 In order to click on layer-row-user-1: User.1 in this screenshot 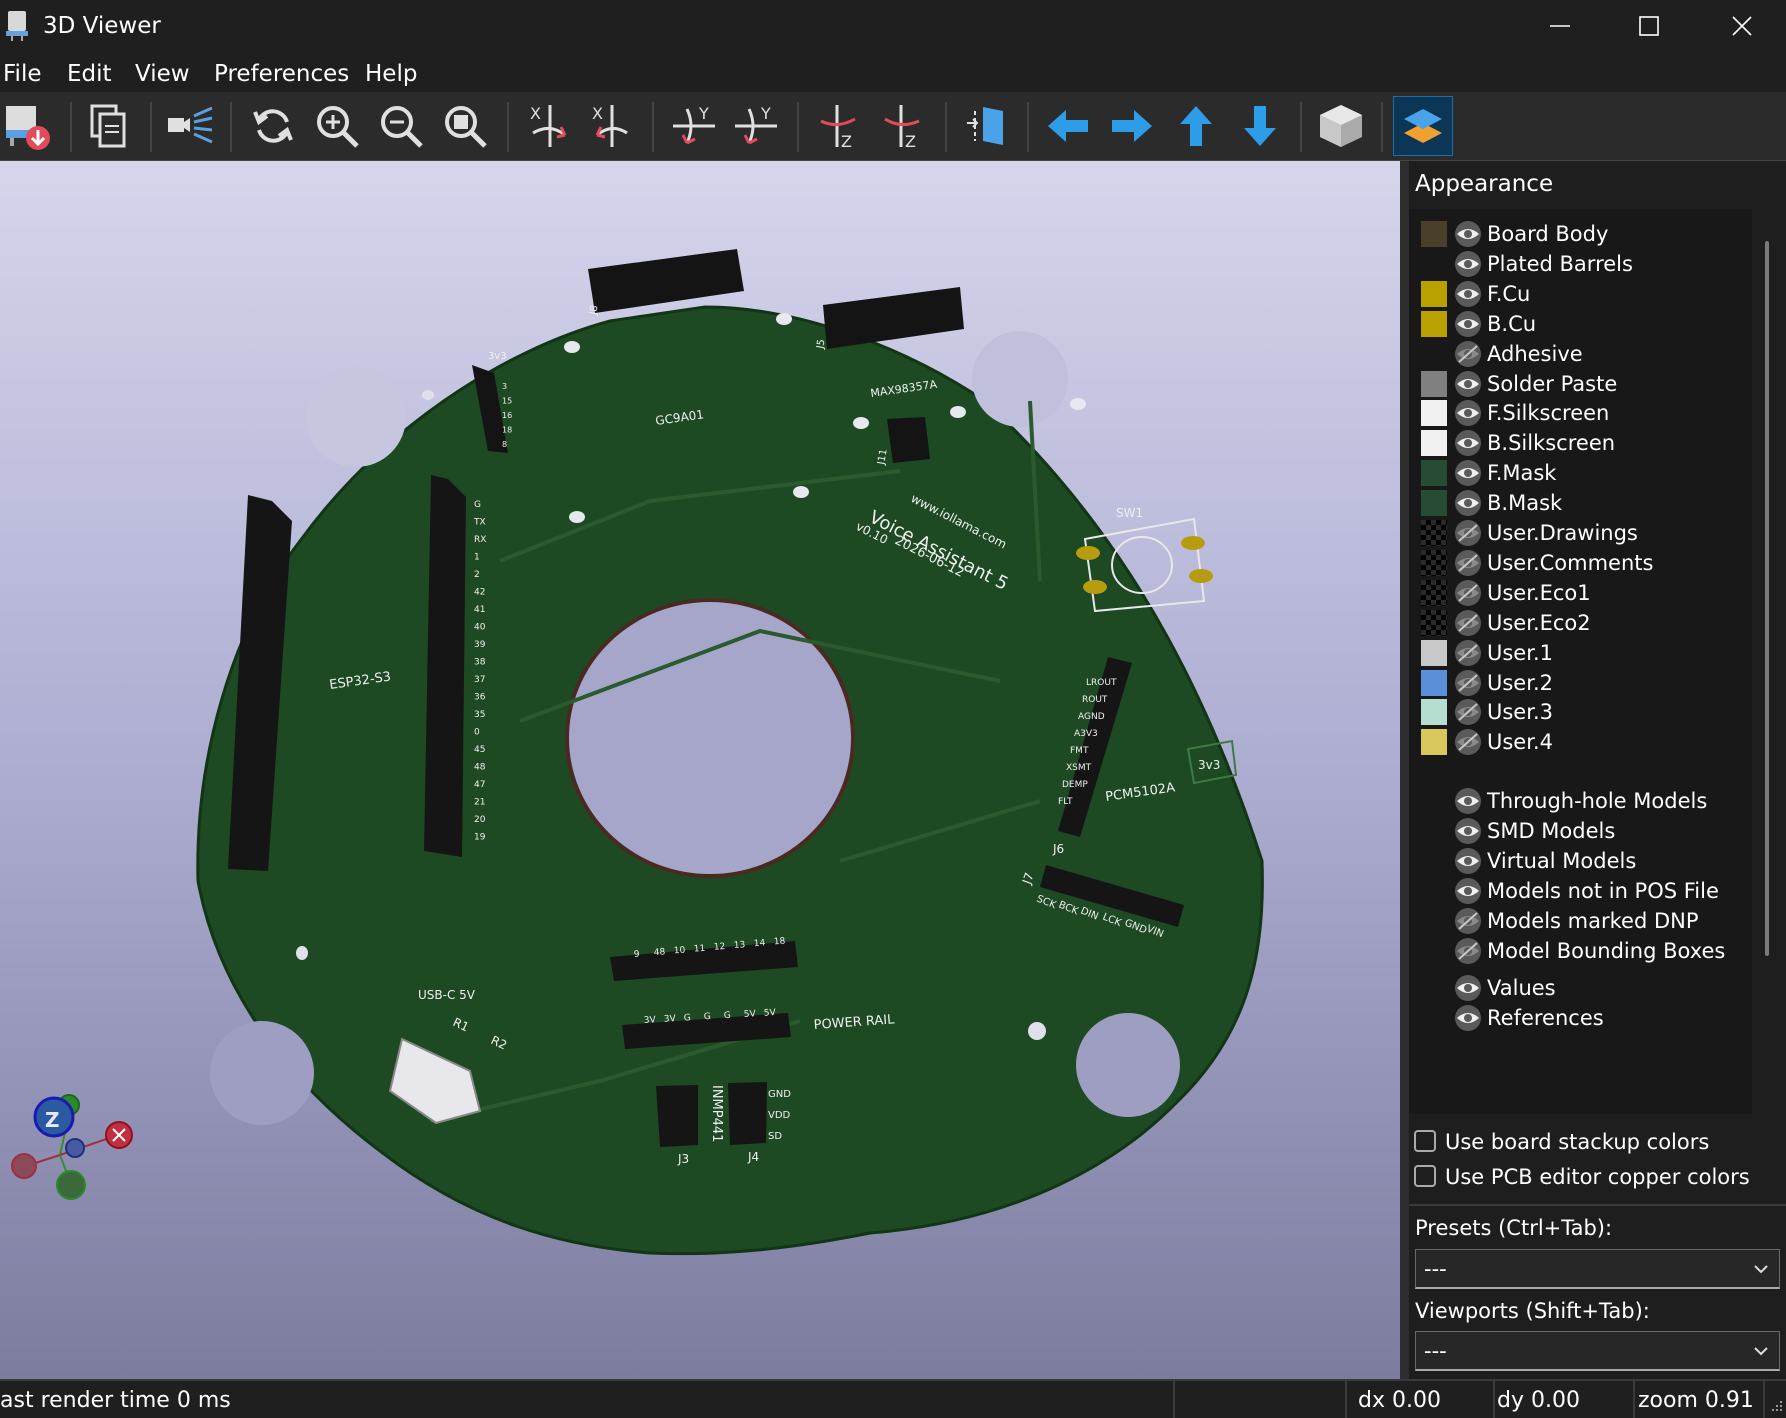, I will do `click(1580, 652)`.